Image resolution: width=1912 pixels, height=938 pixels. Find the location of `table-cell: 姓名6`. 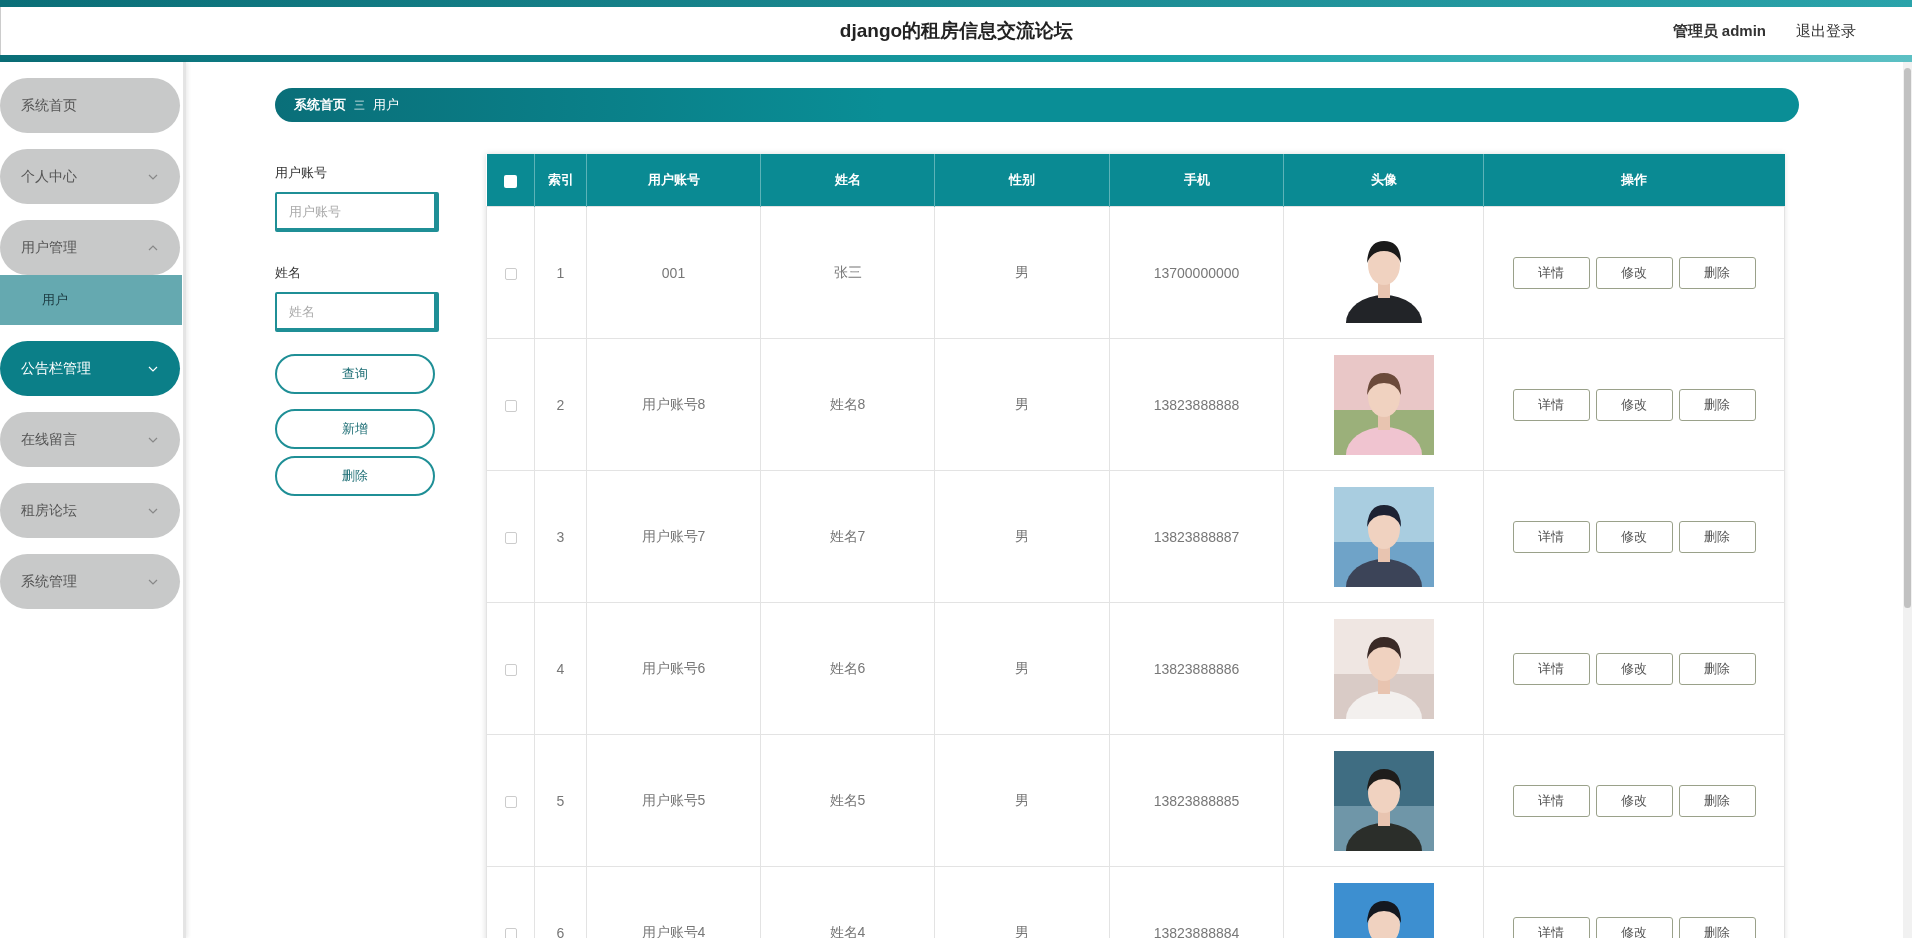

table-cell: 姓名6 is located at coordinates (847, 667).